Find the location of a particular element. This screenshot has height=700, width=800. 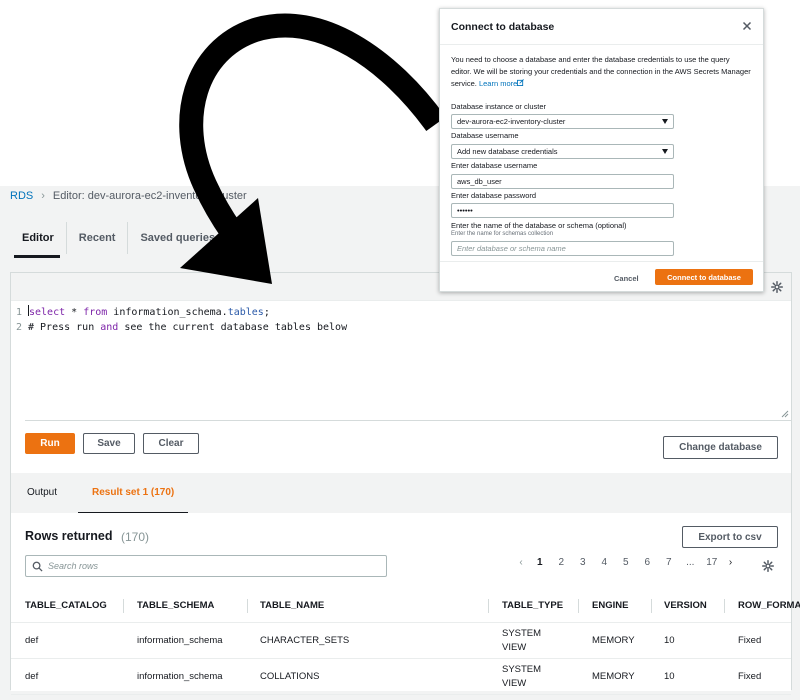

column-header: ENGINE is located at coordinates (610, 605).